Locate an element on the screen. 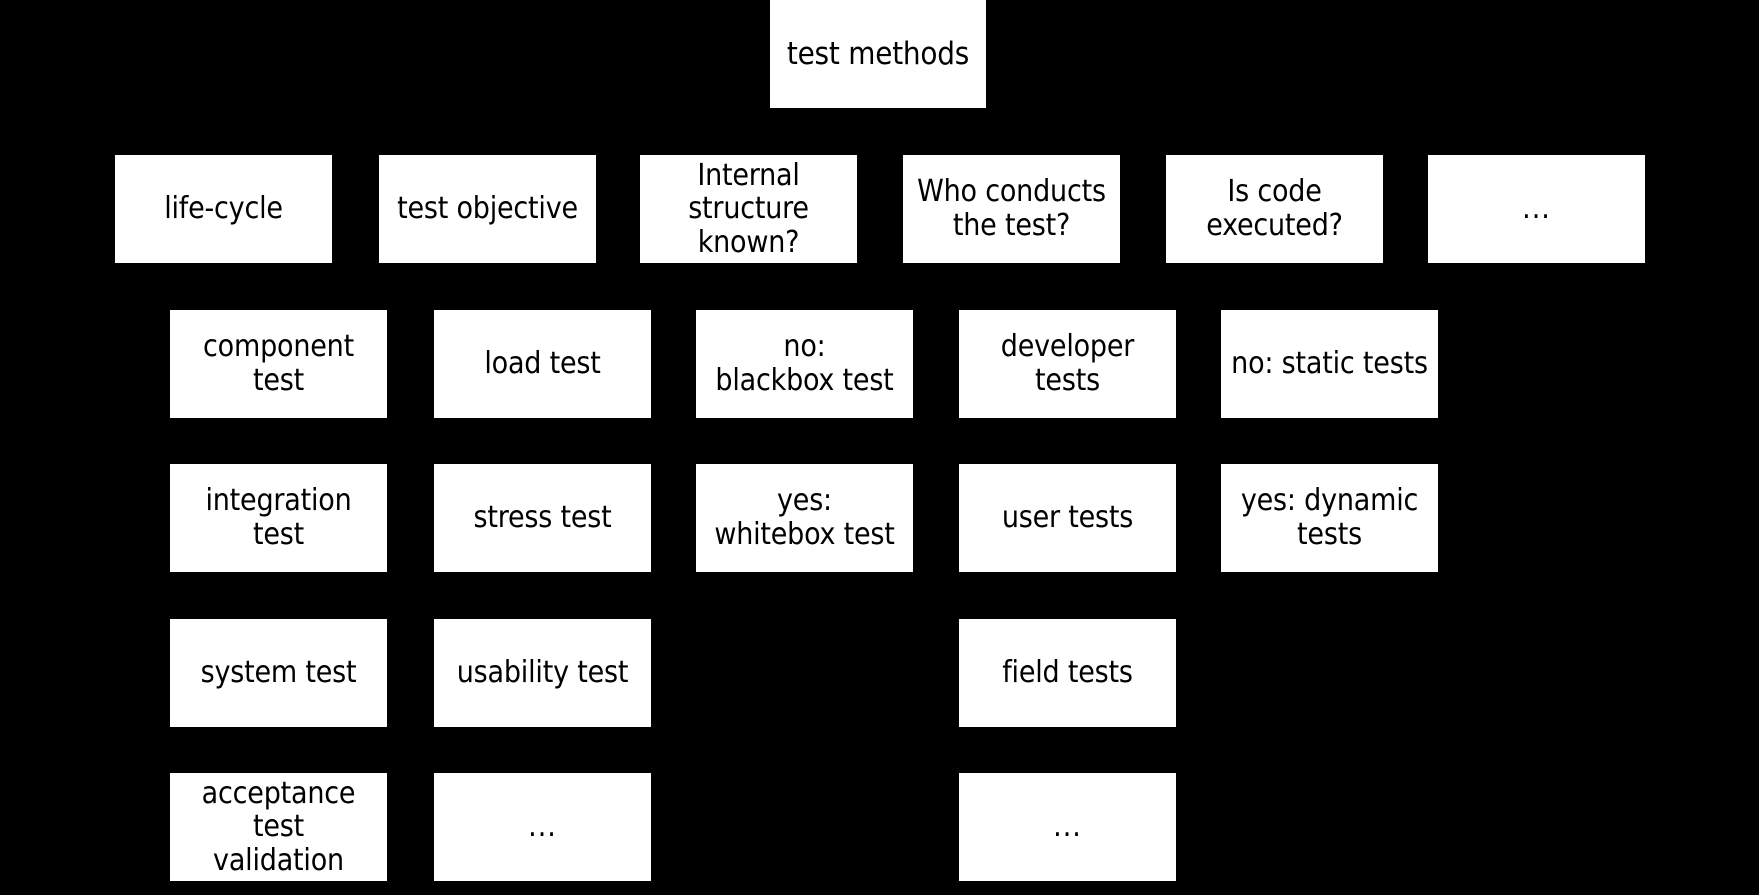 The height and width of the screenshot is (895, 1759). leaf-node-user-tests-who-conducts-the-test: user tests is located at coordinates (1067, 518).